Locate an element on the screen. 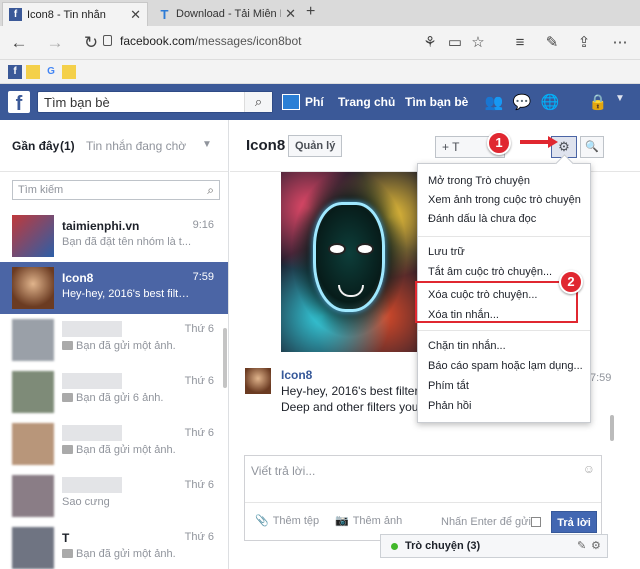  tab-icon8-messages: f Icon8 - Tin nhắn ✕ is located at coordinates (75, 14).